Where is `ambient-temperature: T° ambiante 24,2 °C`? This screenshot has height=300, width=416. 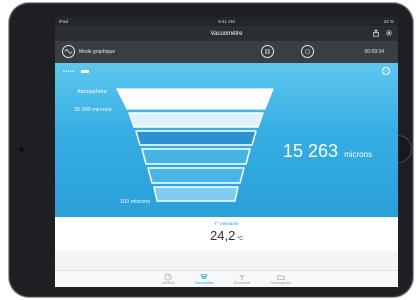 ambient-temperature: T° ambiante 24,2 °C is located at coordinates (226, 234).